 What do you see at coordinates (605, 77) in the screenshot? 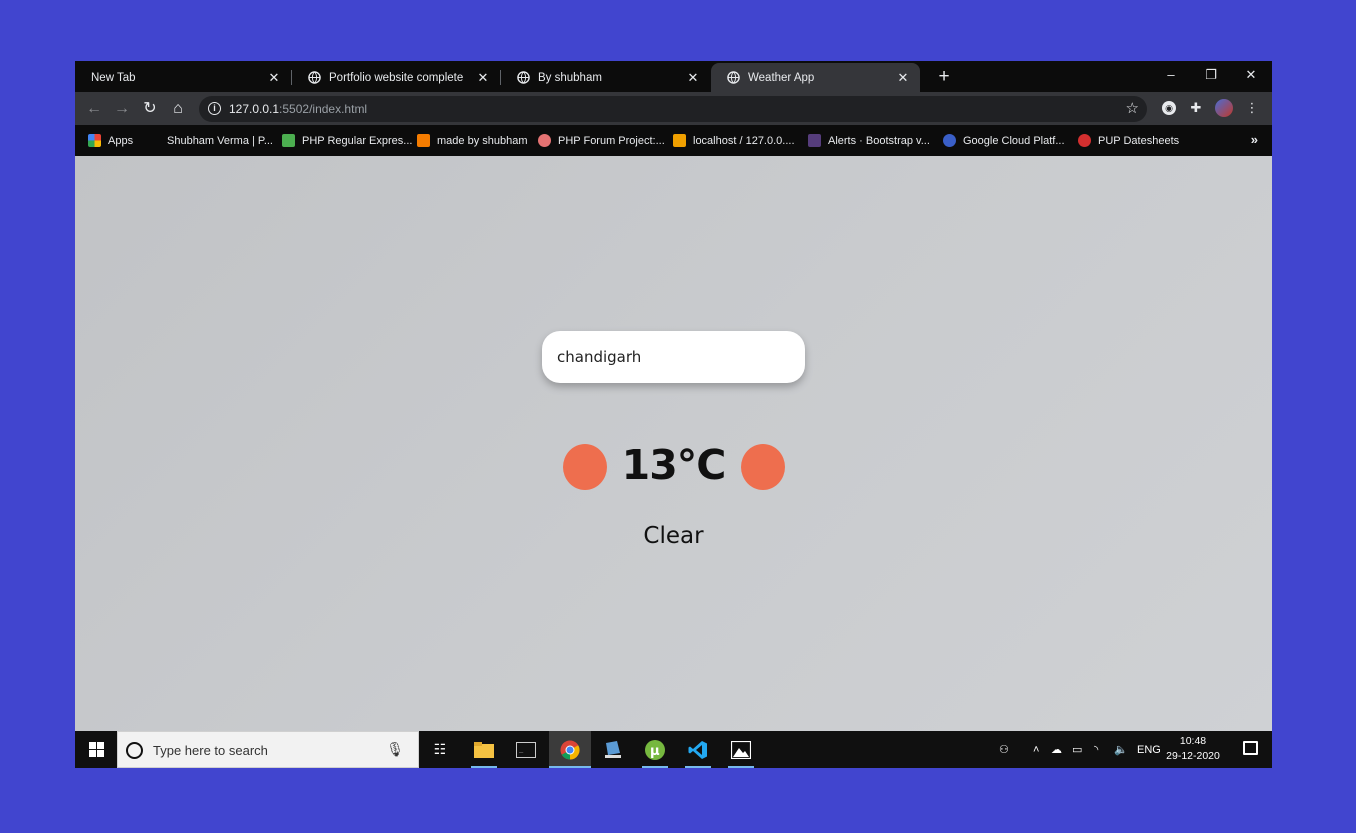
I see `tab-by-shubham: By shubham ✕` at bounding box center [605, 77].